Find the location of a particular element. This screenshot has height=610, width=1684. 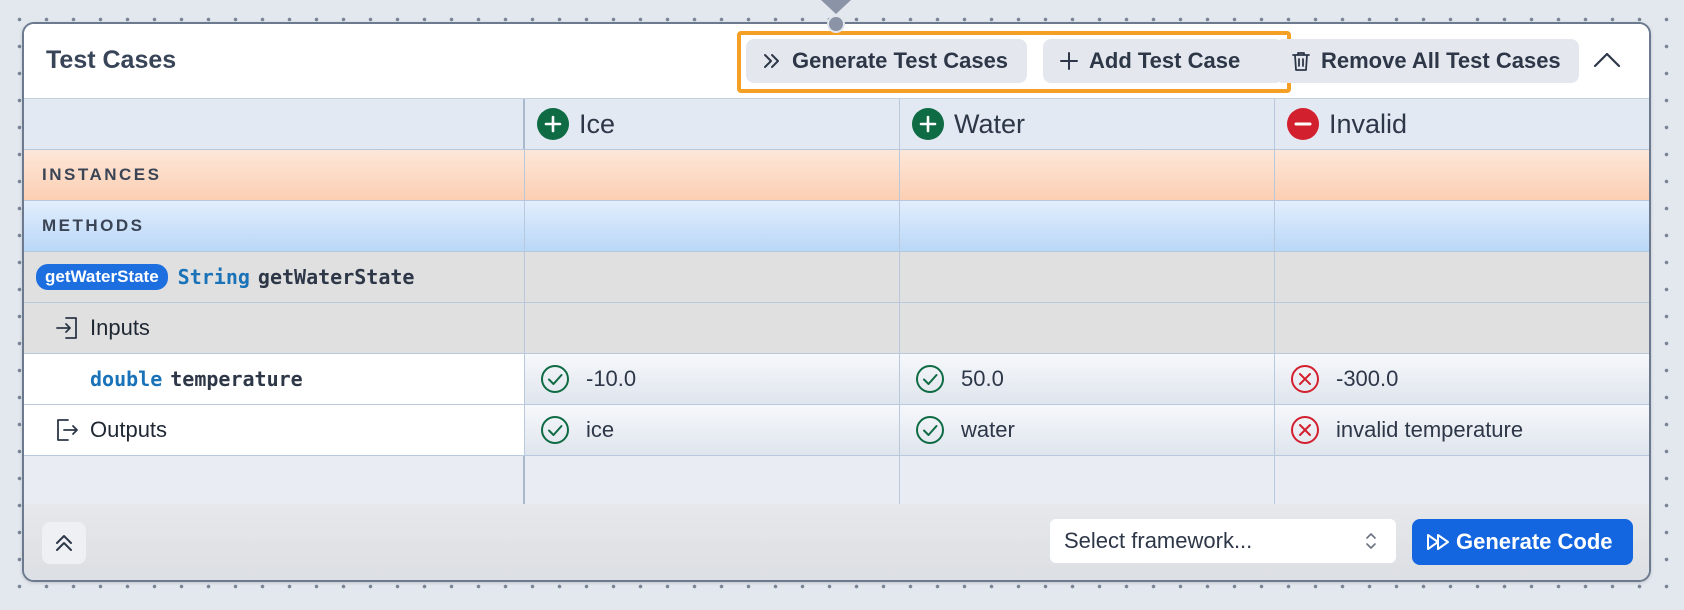

output-value: water is located at coordinates (988, 429).